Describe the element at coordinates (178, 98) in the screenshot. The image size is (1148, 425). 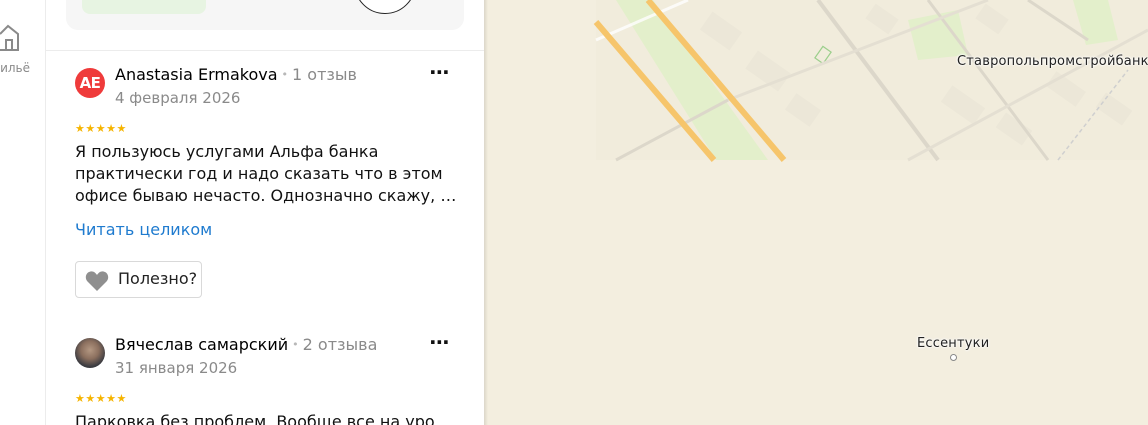
I see `review-date: 4 февраля 2026` at that location.